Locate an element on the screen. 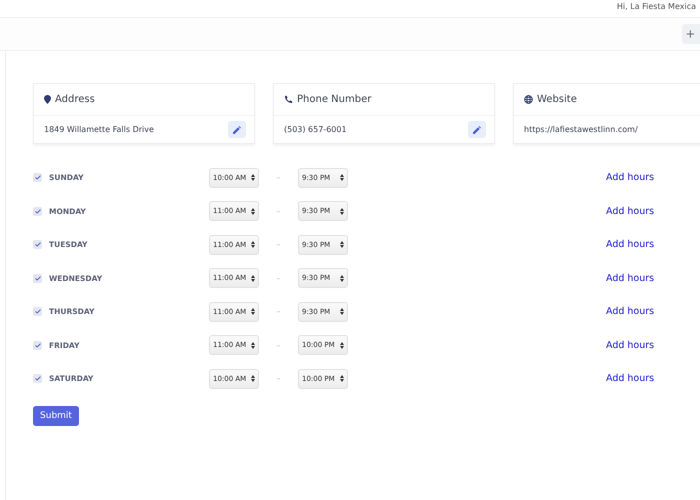 This screenshot has height=500, width=700. card-value: 1849 Willamette Falls Drive is located at coordinates (99, 129).